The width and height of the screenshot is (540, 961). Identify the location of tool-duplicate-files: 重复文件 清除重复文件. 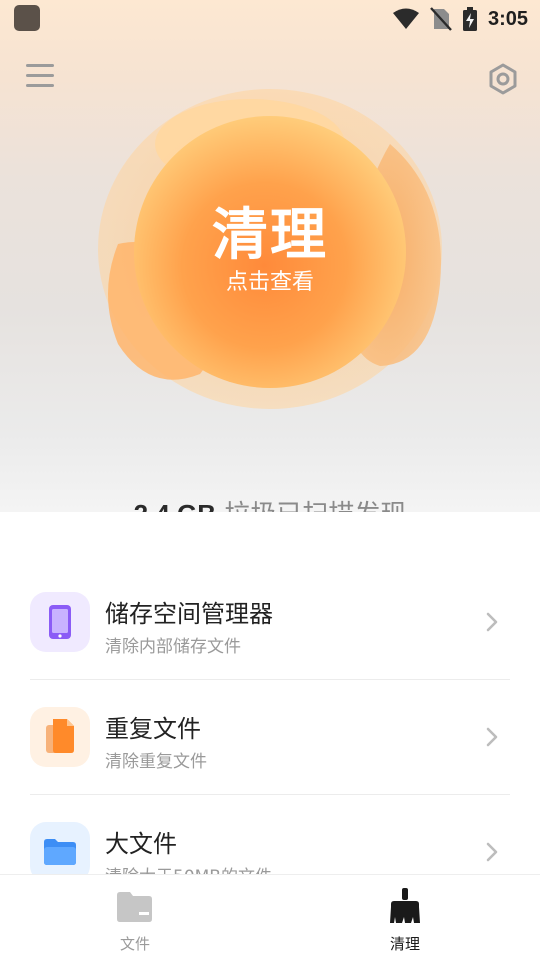
(270, 764).